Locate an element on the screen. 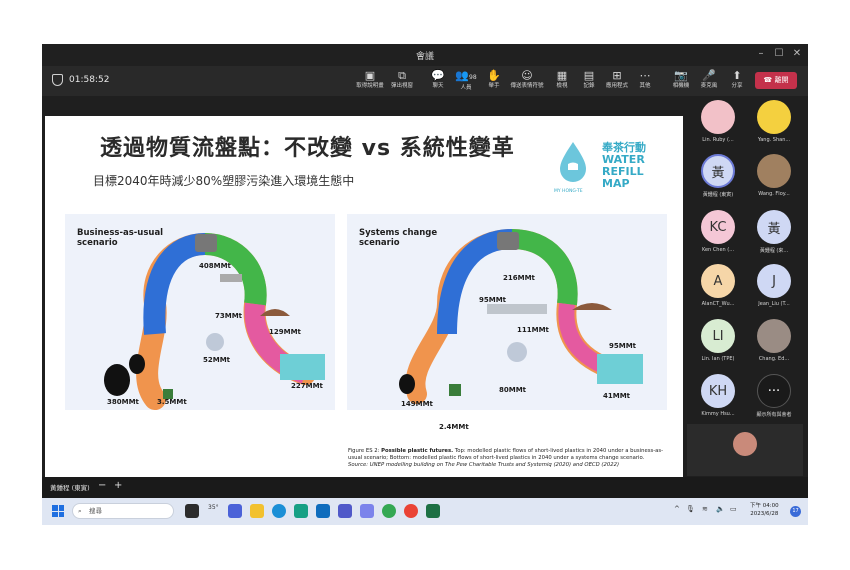 Image resolution: width=850 pixels, height=570 pixels. stage-footer: 黃鍾程 (東寅) − + is located at coordinates (425, 487).